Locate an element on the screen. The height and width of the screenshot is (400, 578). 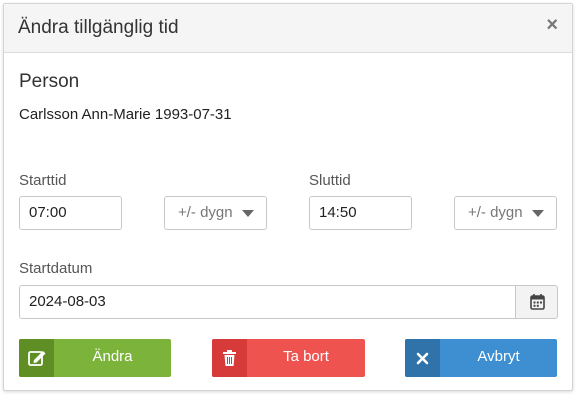
start-time-input: 07:00 is located at coordinates (70, 213).